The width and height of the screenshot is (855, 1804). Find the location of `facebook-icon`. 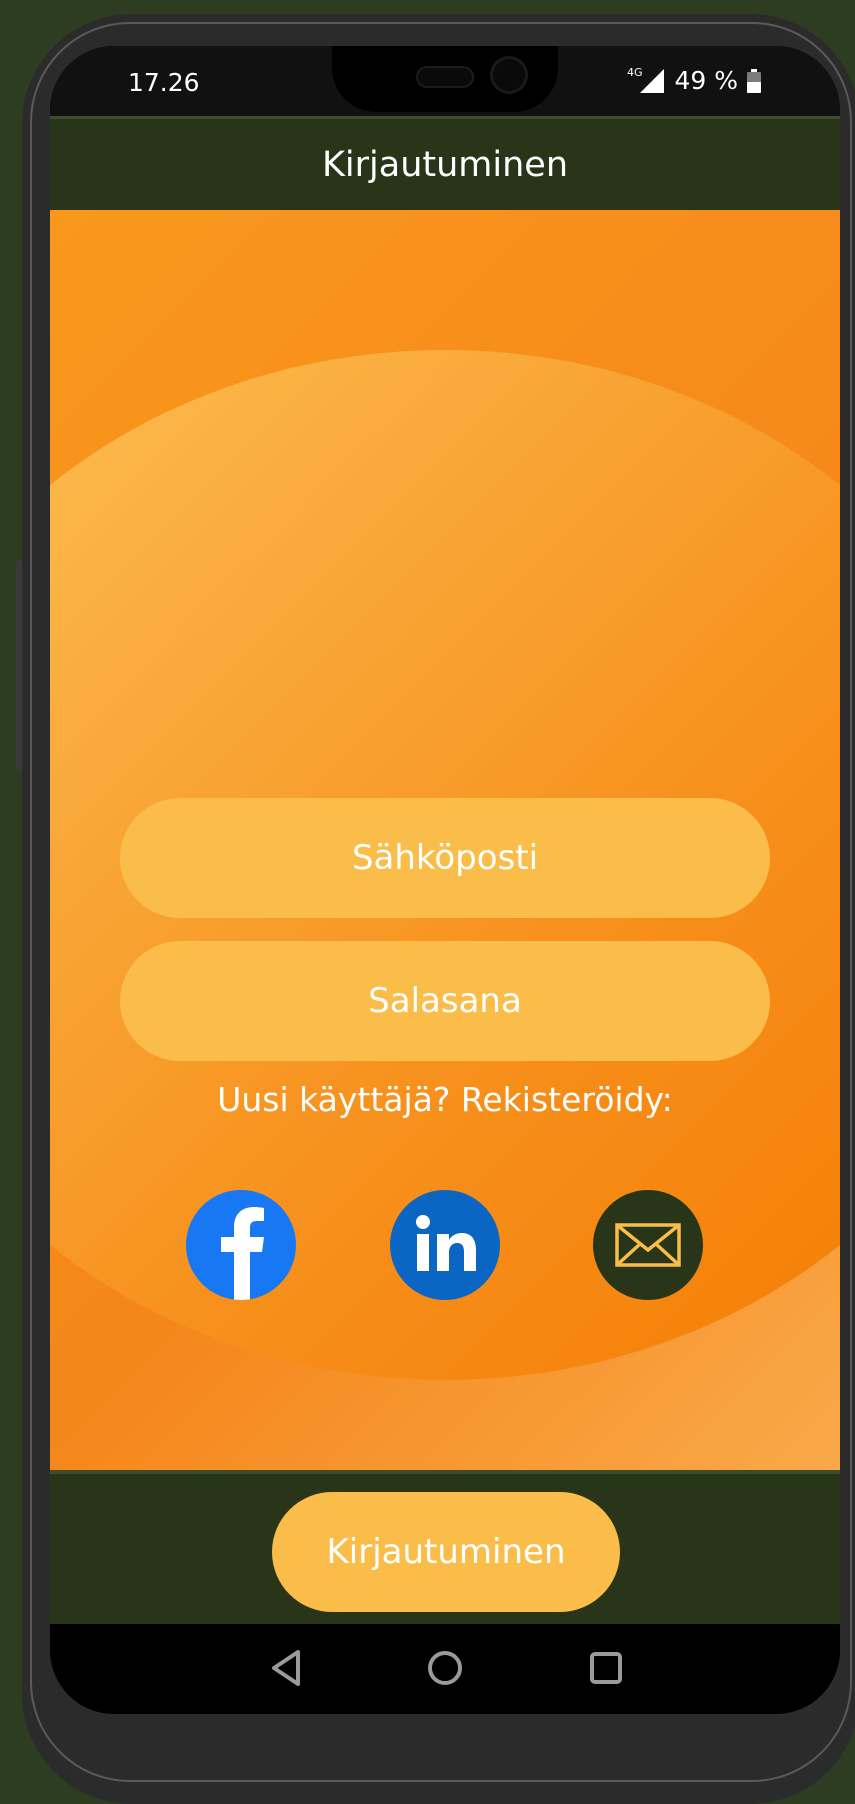

facebook-icon is located at coordinates (241, 1245).